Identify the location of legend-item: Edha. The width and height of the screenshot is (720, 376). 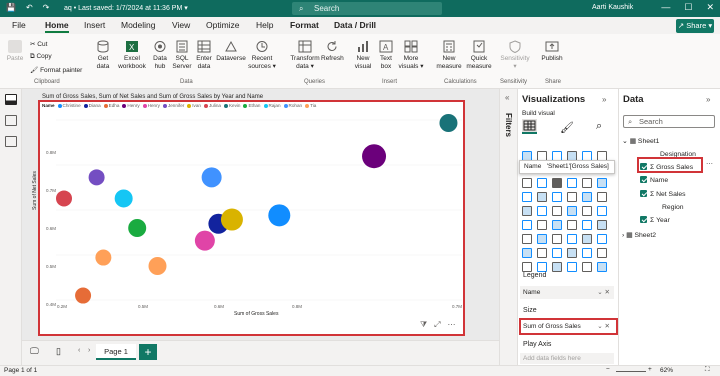
(111, 105).